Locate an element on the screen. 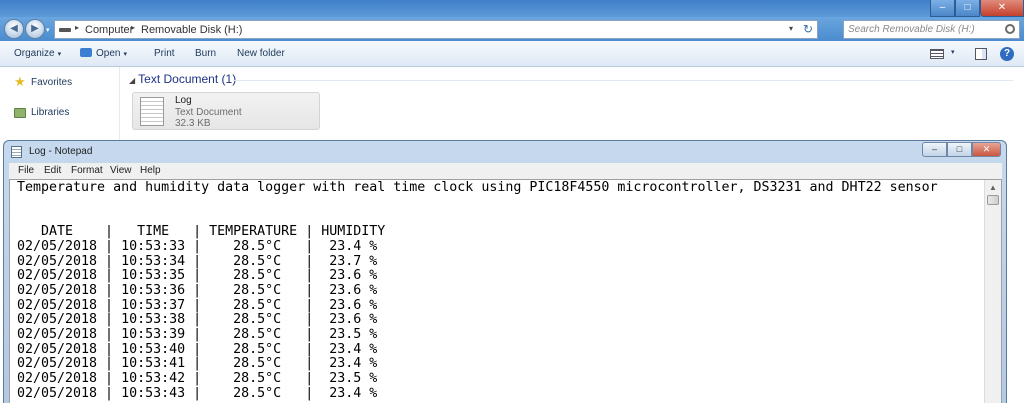  menu-help: Help is located at coordinates (150, 170).